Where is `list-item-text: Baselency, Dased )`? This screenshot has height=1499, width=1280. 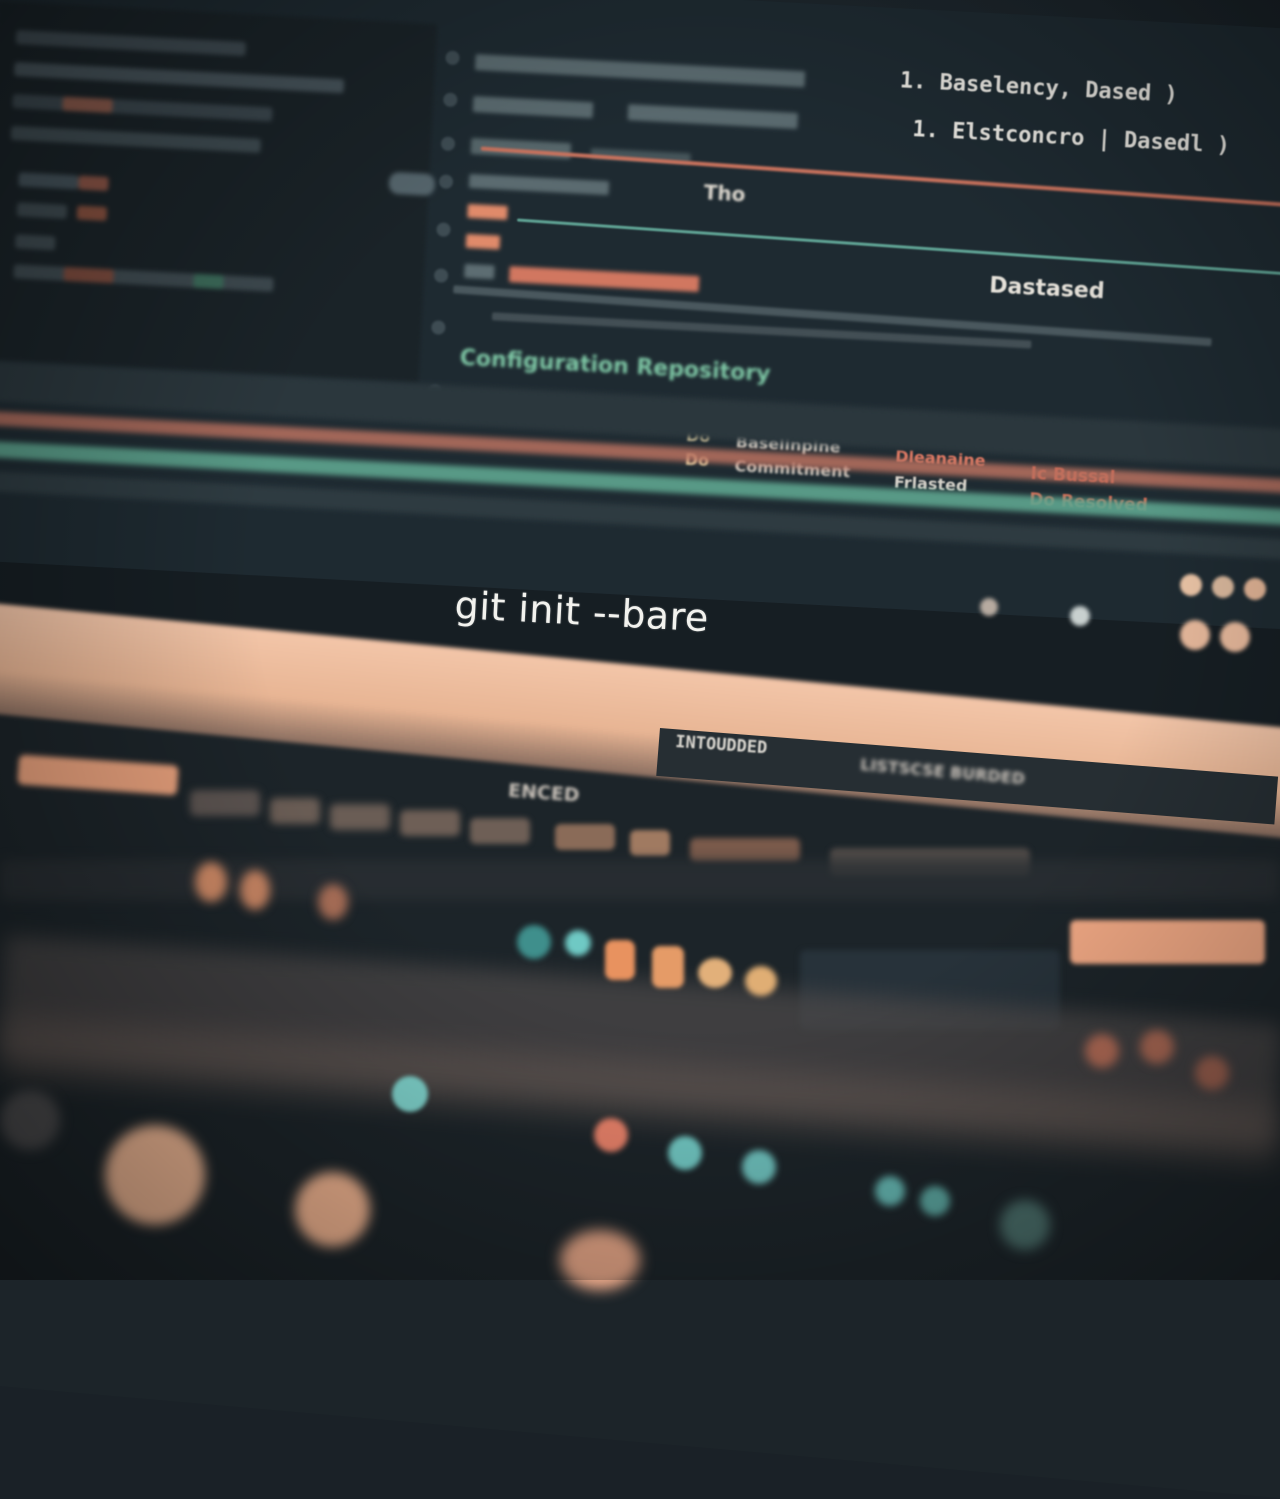 list-item-text: Baselency, Dased ) is located at coordinates (1058, 89).